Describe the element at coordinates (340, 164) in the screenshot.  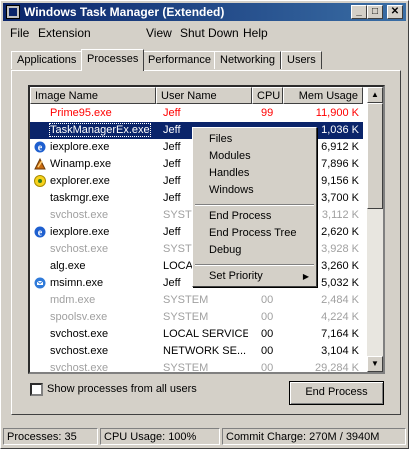
I see `process-mem-usage: 7,896 K` at that location.